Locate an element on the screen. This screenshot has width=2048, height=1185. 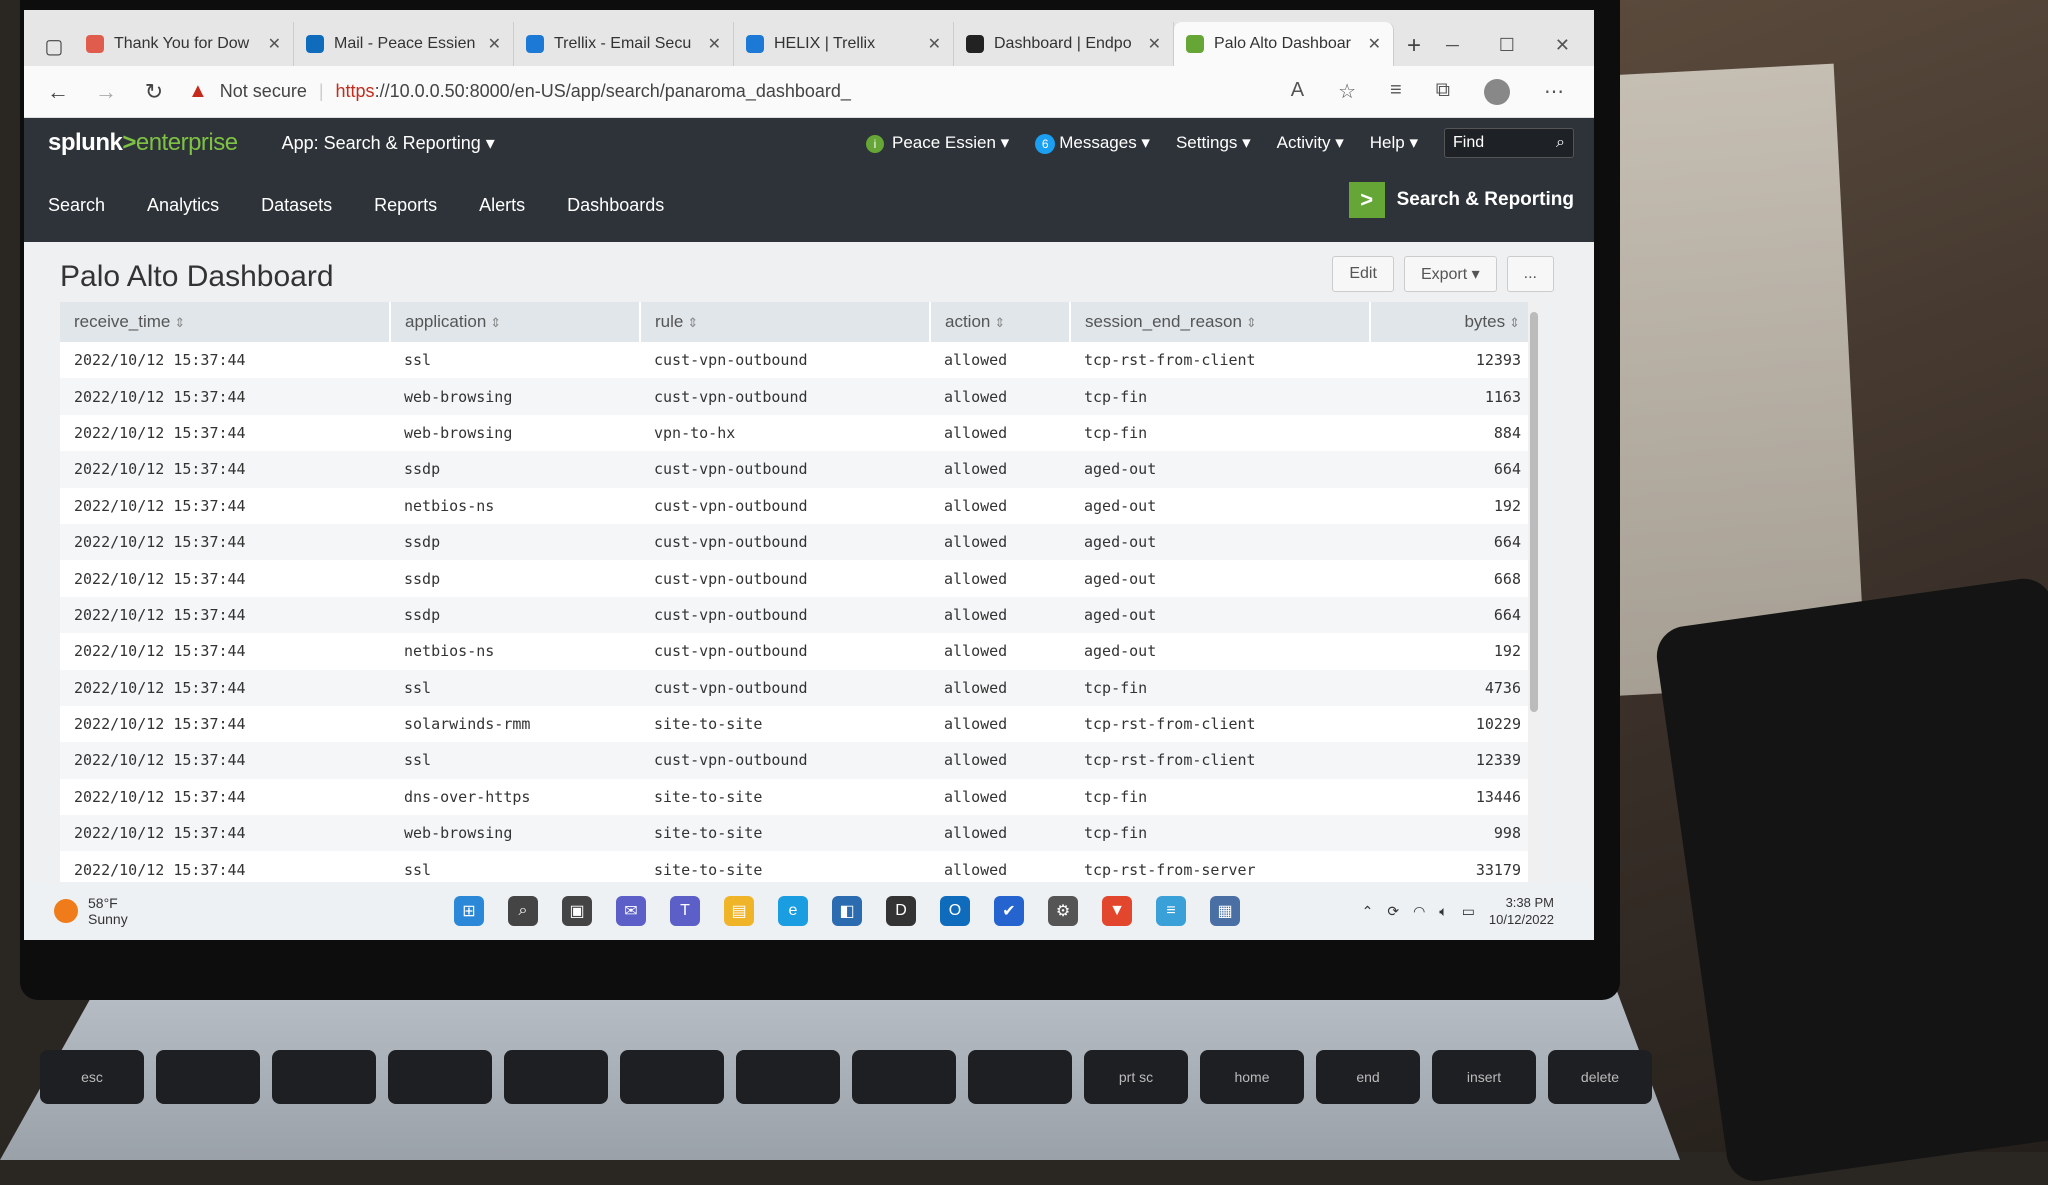
profile-avatar is located at coordinates (1497, 91).